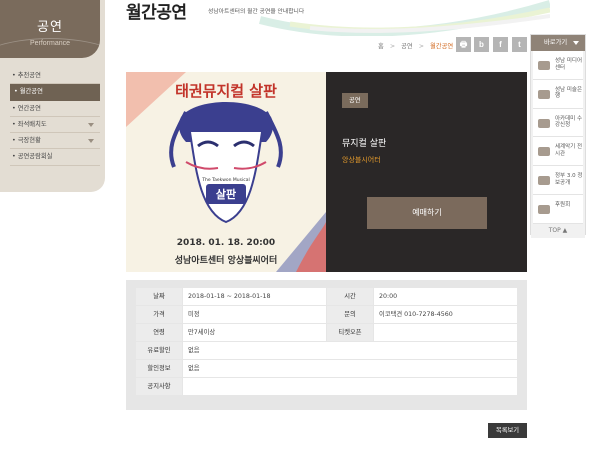 The height and width of the screenshot is (463, 600). I want to click on price-value: 미정, so click(254, 314).